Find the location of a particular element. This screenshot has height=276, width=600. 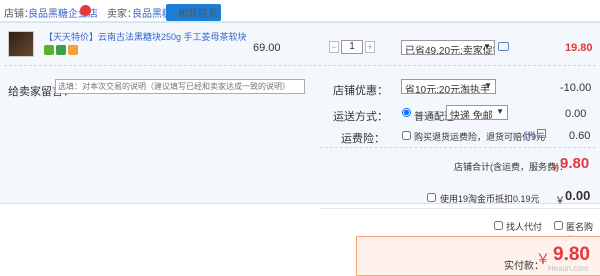

shop-discount-select: 省10元:20元淘执手 ▼ is located at coordinates (448, 86).